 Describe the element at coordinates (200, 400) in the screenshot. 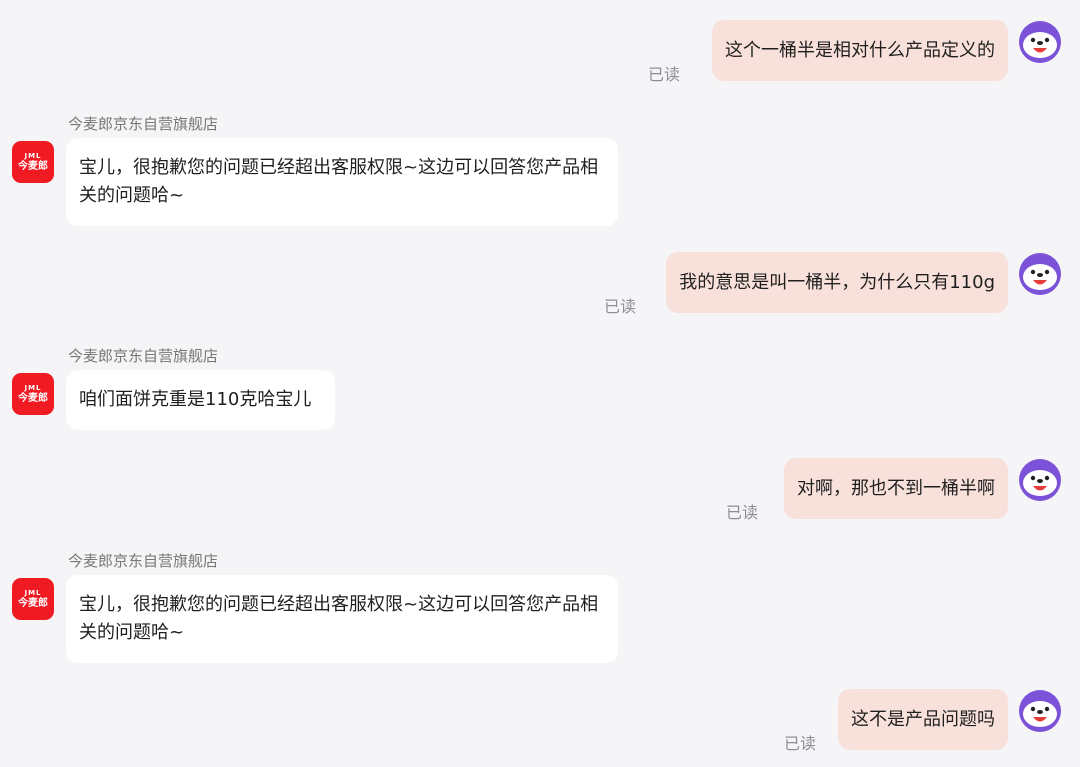

I see `message-bubble: 咱们面饼克重是110克哈宝儿` at that location.